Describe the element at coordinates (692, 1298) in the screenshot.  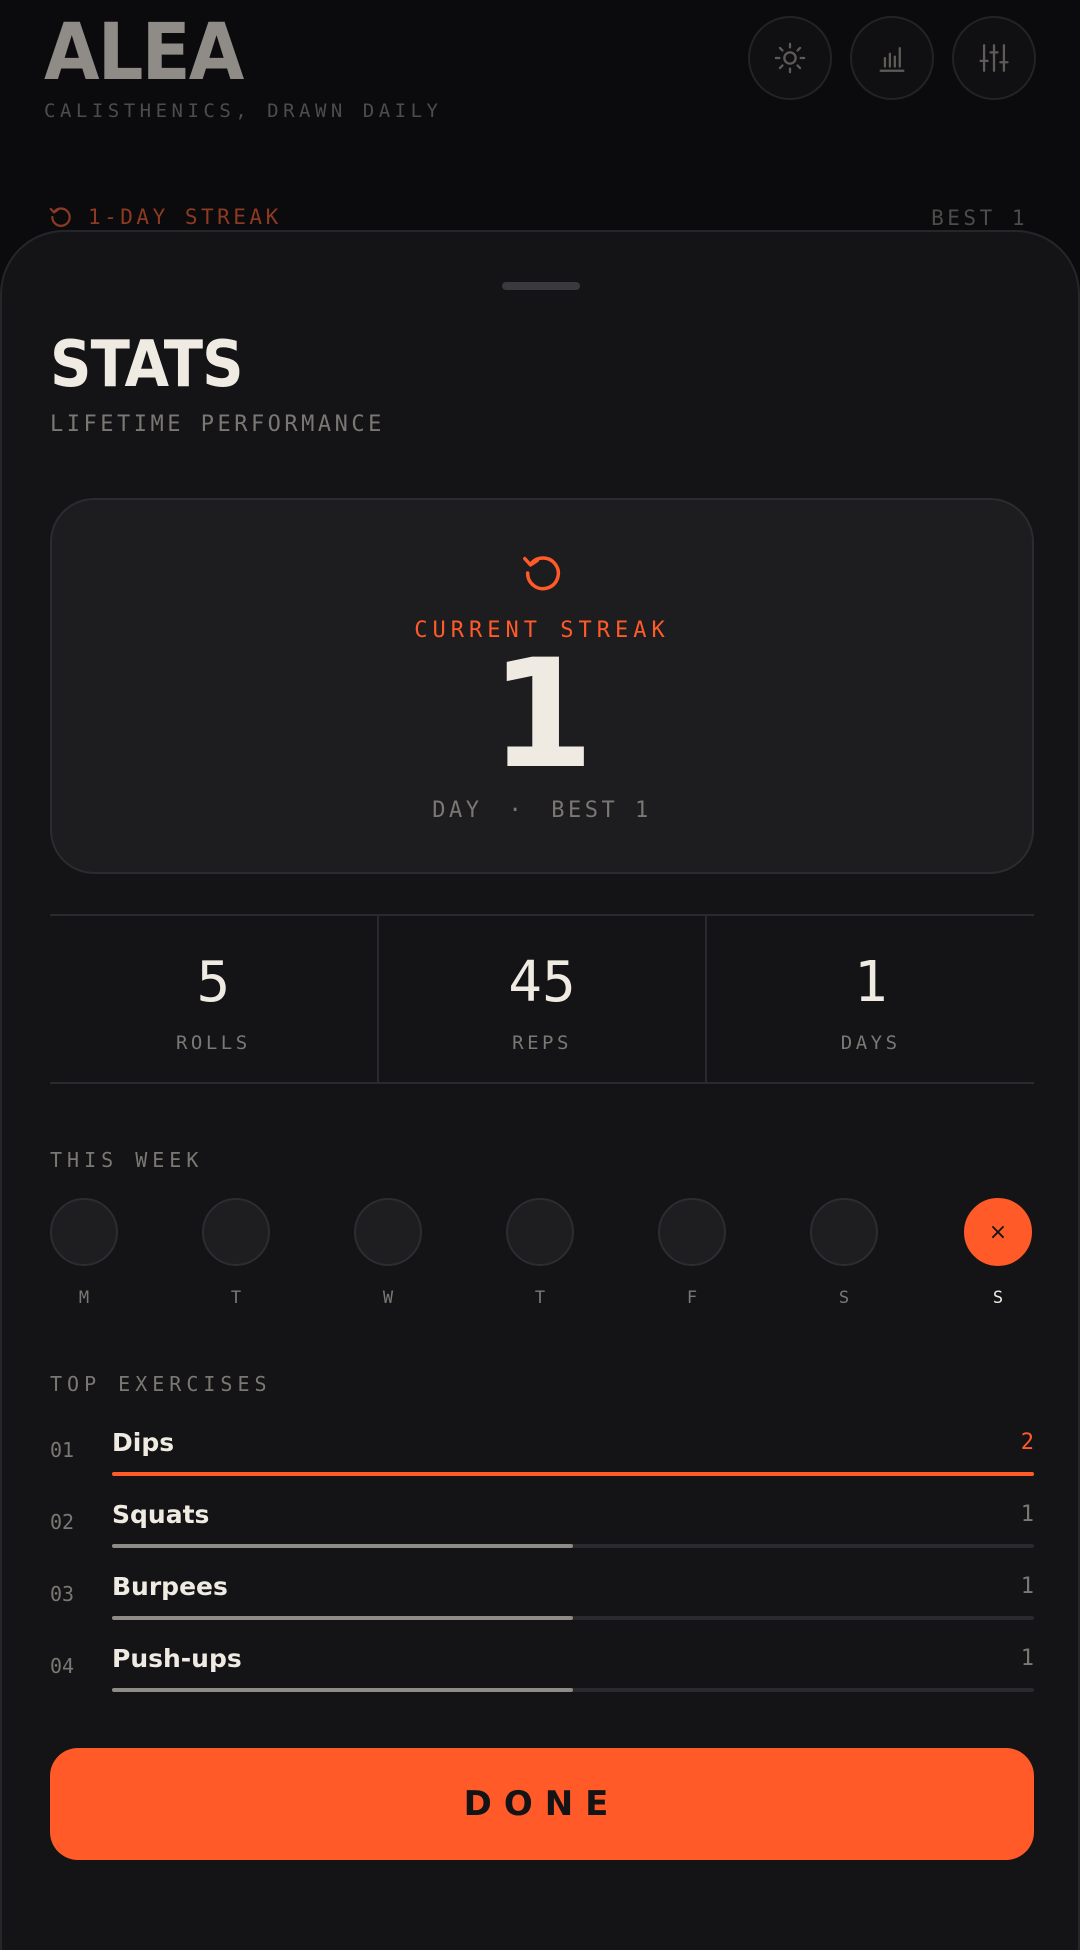
I see `day-letter: F` at that location.